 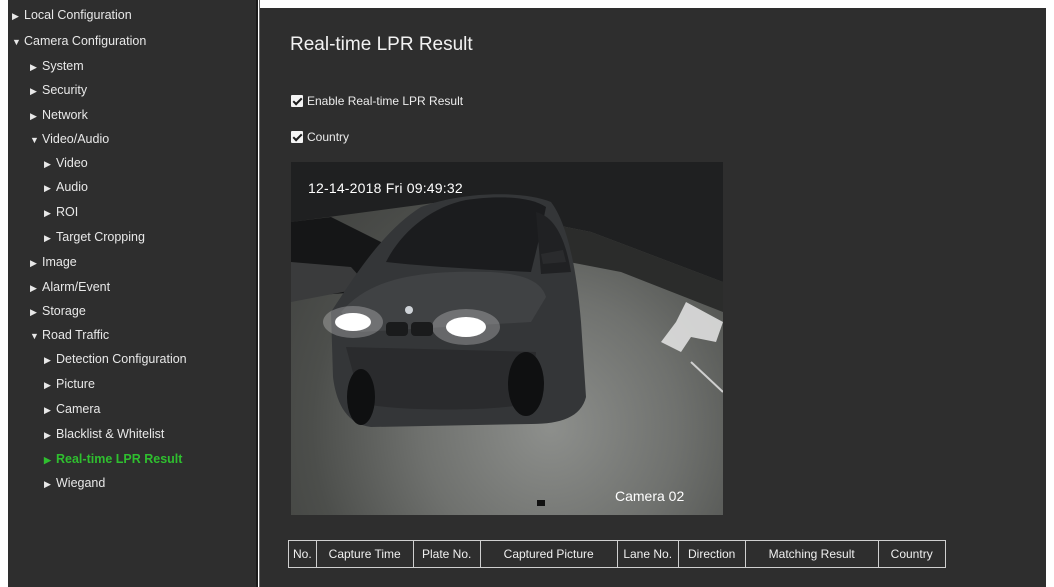 What do you see at coordinates (119, 459) in the screenshot?
I see `sidebar-item-label: Real-time LPR Result` at bounding box center [119, 459].